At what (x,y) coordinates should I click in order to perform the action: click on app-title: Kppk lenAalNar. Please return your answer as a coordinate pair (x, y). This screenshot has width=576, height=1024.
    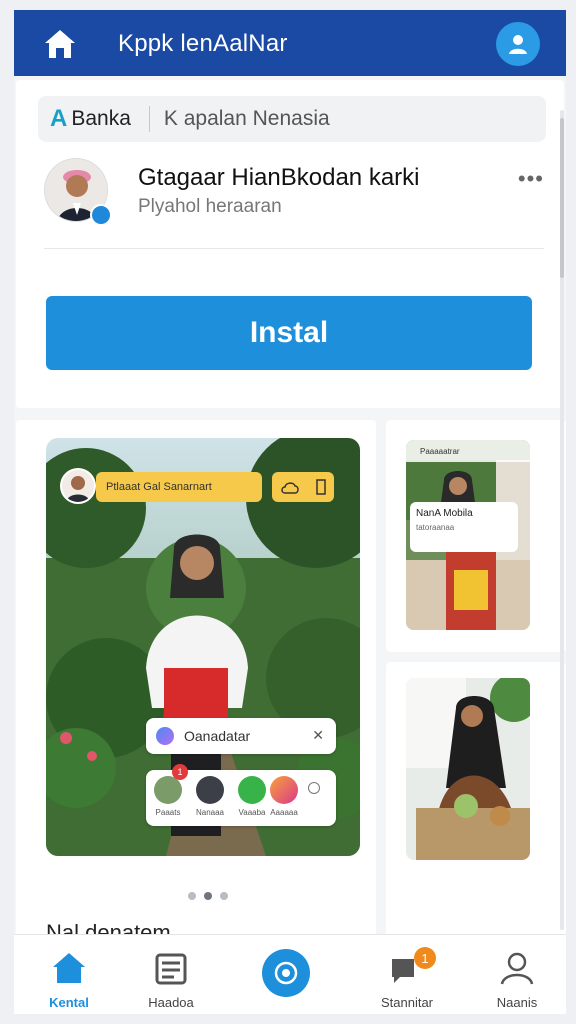
    Looking at the image, I should click on (203, 43).